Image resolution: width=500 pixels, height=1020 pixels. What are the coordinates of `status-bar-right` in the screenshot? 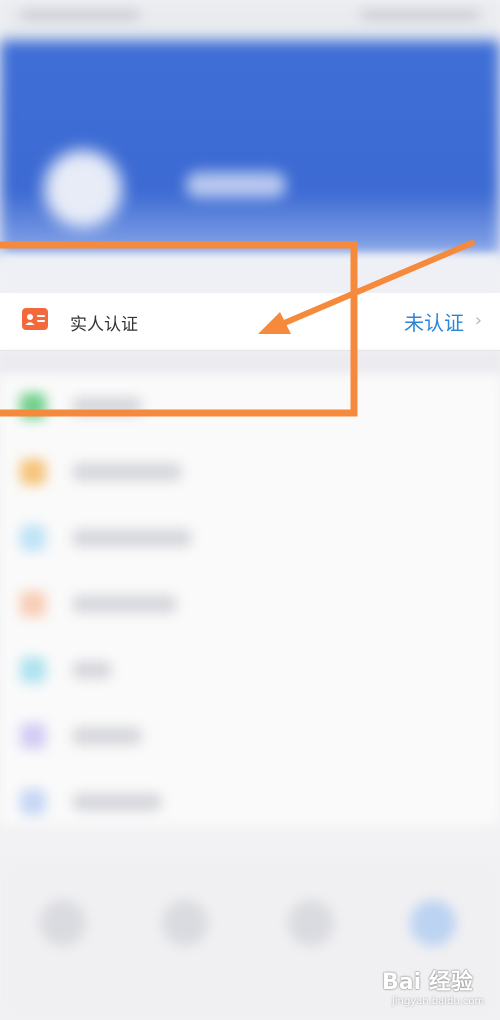 It's located at (420, 15).